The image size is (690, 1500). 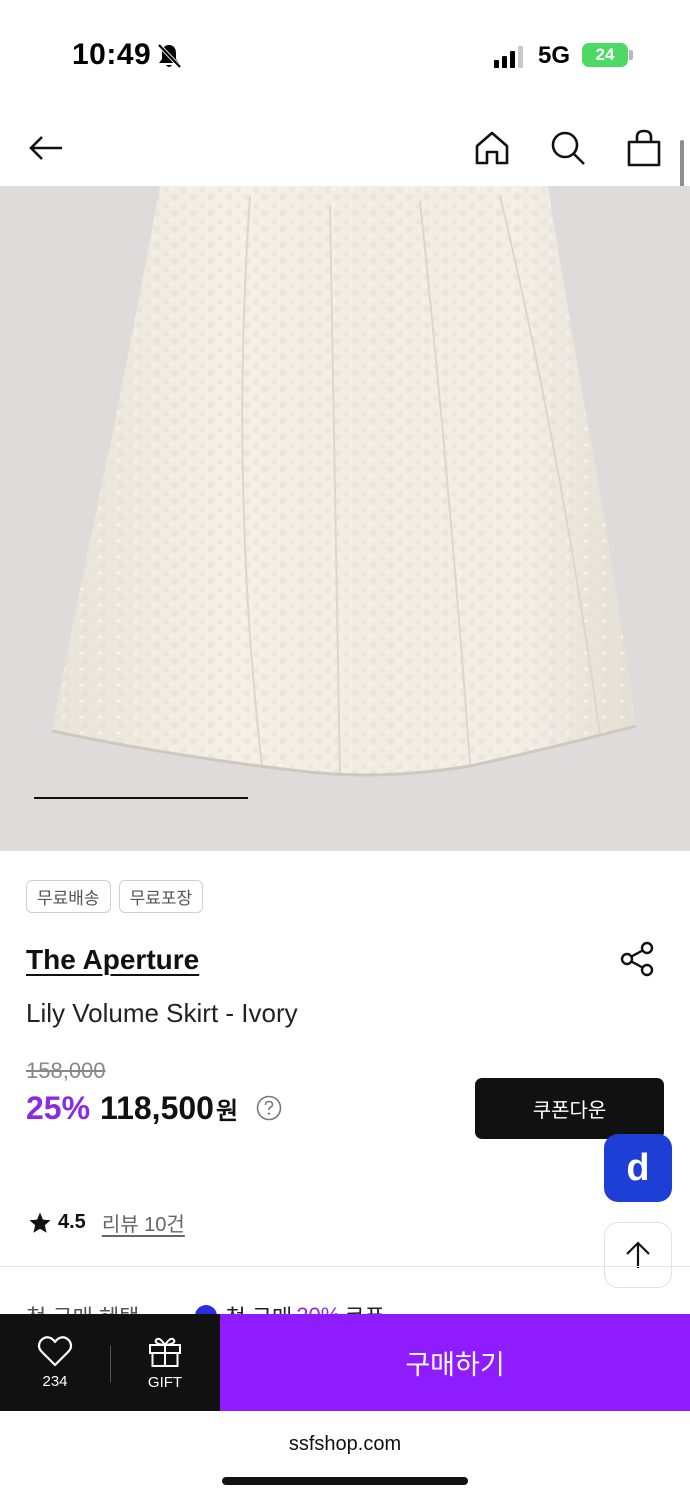 I want to click on floating-d-button: d, so click(x=638, y=1168).